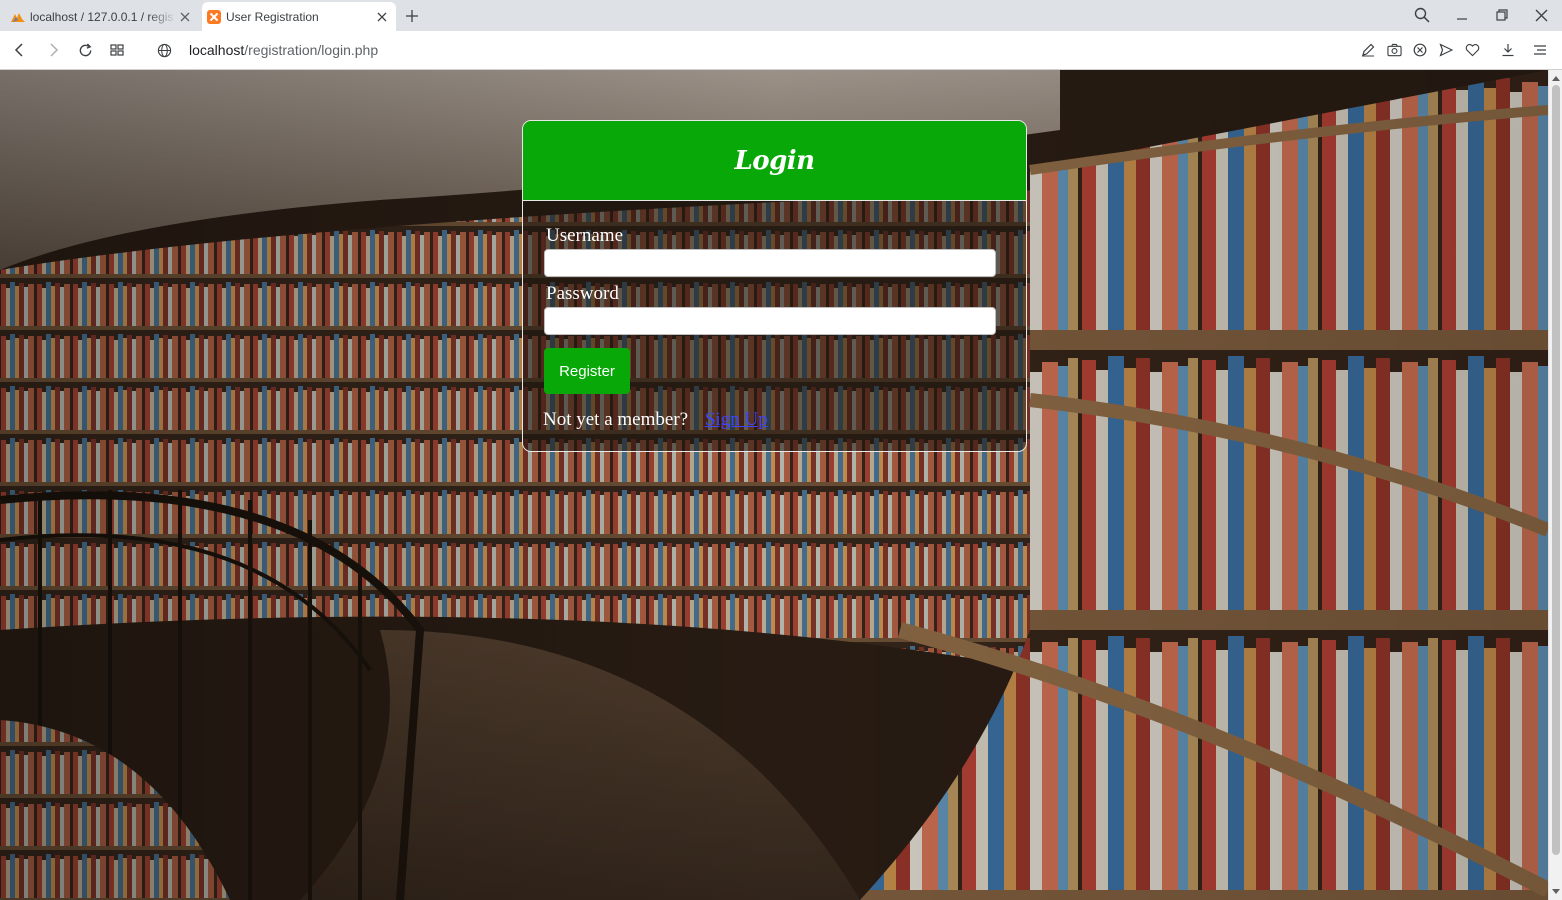 Image resolution: width=1562 pixels, height=900 pixels. What do you see at coordinates (214, 16) in the screenshot?
I see `xampp-icon` at bounding box center [214, 16].